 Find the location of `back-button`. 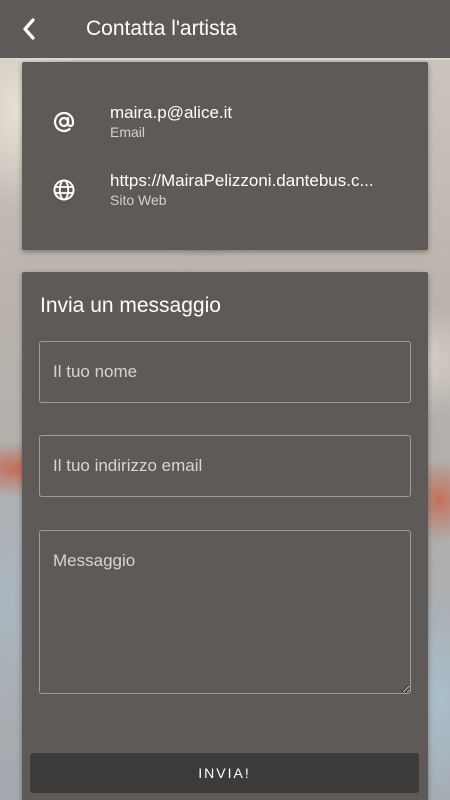

back-button is located at coordinates (32, 29).